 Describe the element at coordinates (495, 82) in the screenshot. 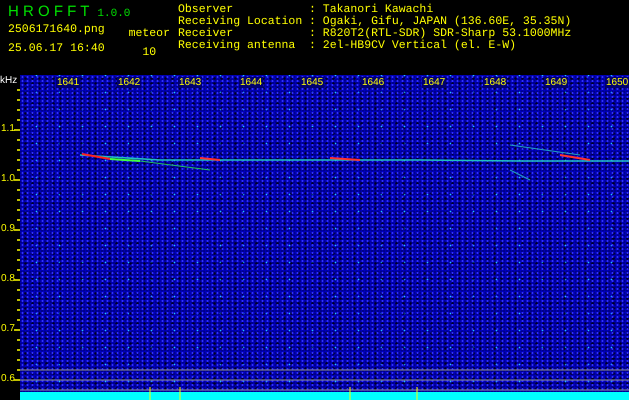

I see `time-label: 1648` at that location.